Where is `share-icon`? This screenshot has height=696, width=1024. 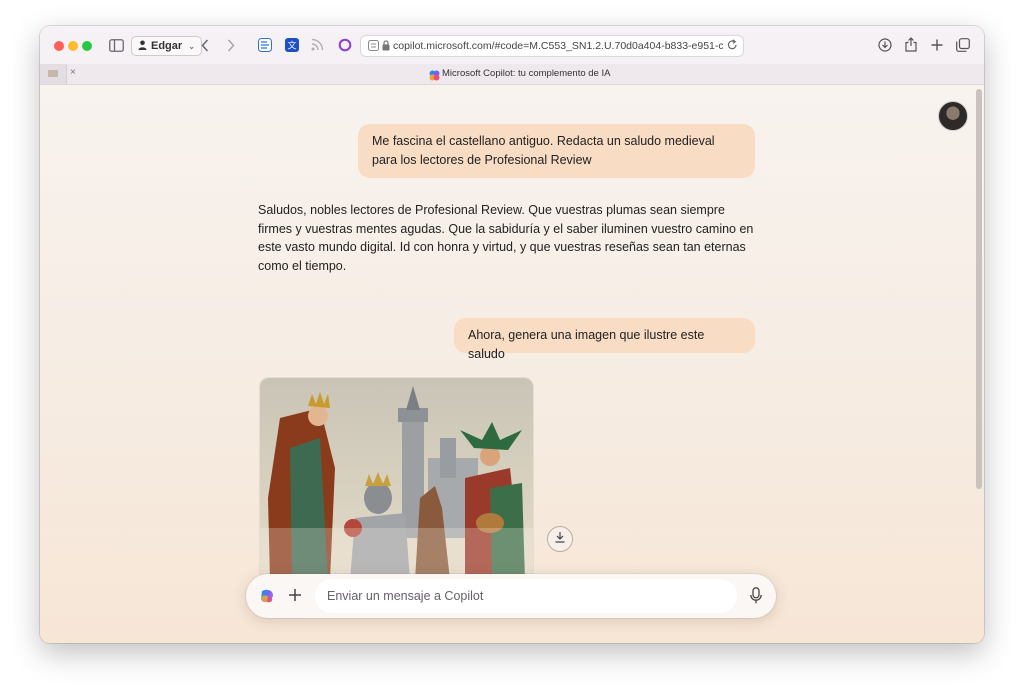
share-icon is located at coordinates (910, 44).